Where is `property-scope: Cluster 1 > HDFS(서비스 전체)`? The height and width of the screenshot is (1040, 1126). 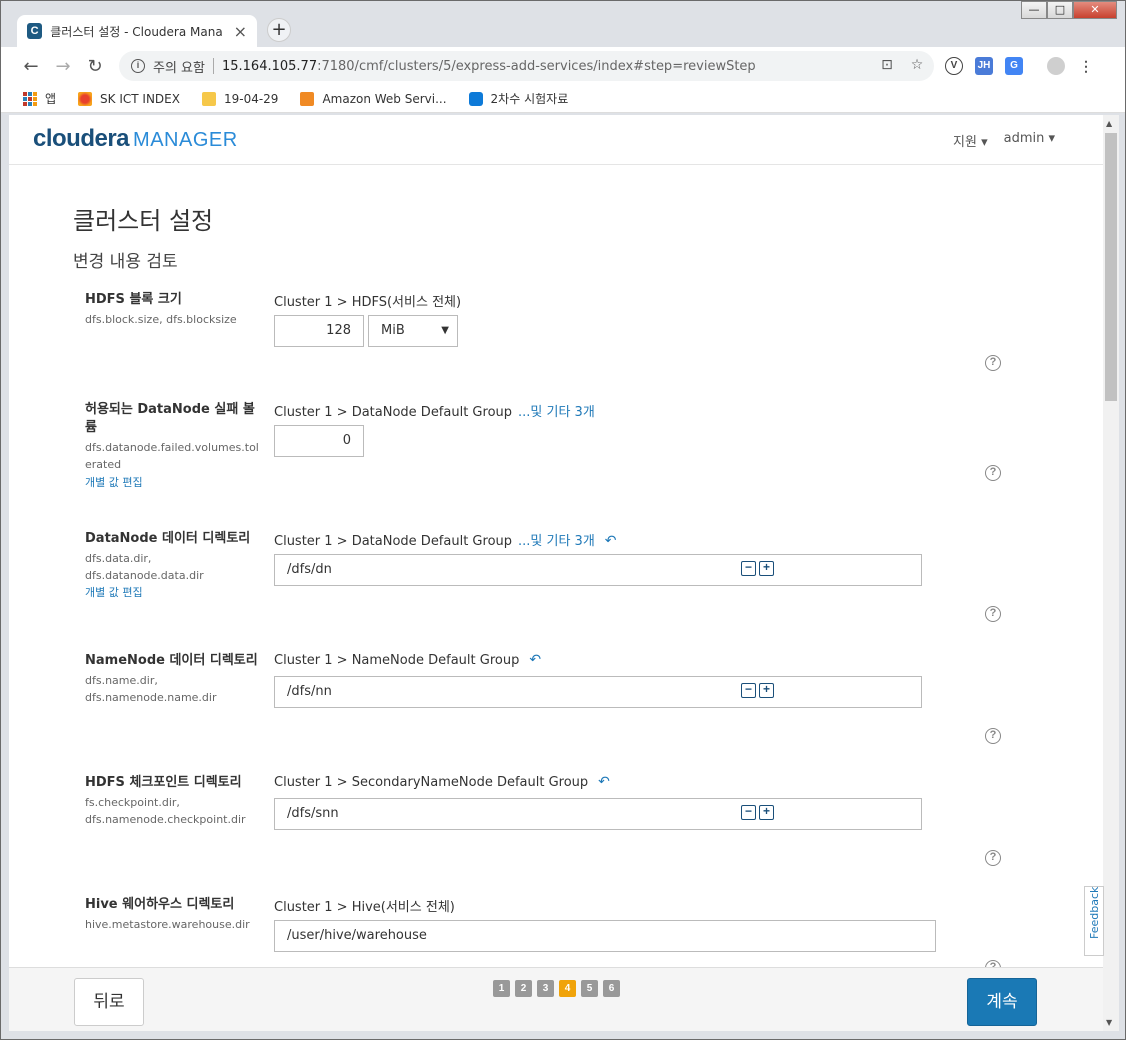 property-scope: Cluster 1 > HDFS(서비스 전체) is located at coordinates (368, 302).